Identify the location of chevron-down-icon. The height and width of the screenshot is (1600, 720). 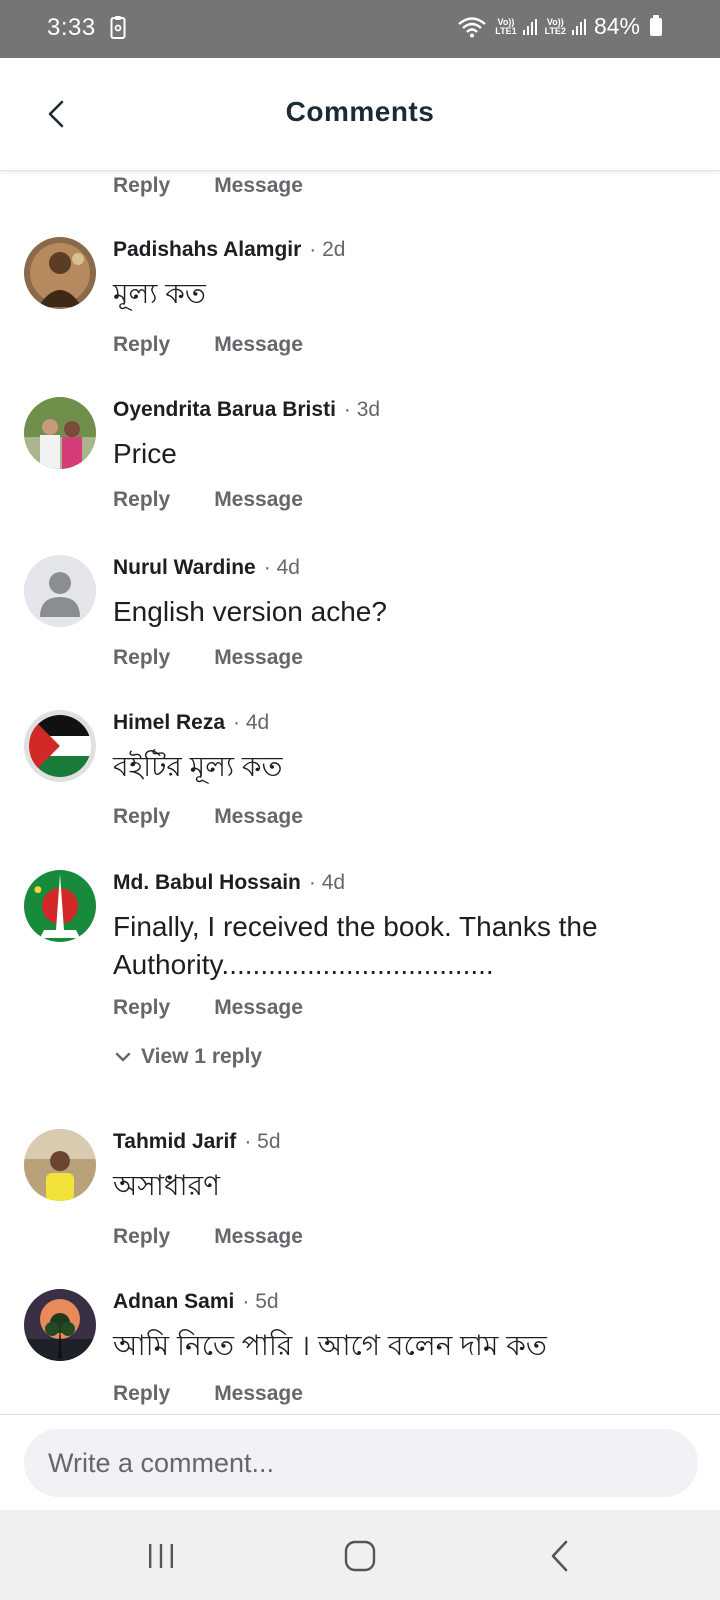
(123, 1057).